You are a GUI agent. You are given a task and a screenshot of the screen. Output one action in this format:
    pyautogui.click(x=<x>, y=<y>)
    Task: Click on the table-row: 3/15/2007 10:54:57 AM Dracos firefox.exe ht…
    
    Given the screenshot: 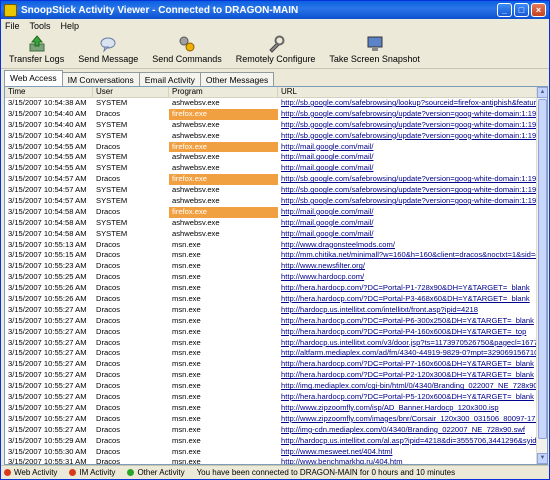 What is the action you would take?
    pyautogui.click(x=271, y=180)
    